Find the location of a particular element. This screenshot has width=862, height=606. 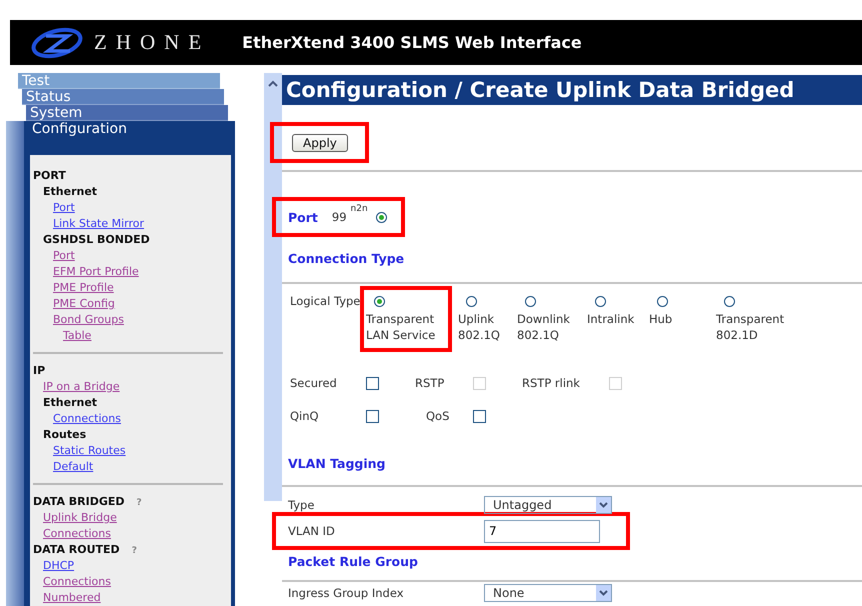

apply-button: Apply is located at coordinates (320, 143).